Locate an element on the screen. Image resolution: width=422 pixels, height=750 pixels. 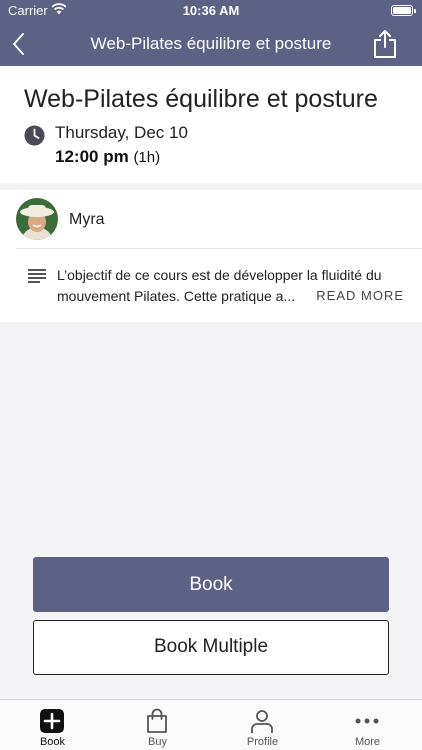
battery-icon is located at coordinates (403, 10).